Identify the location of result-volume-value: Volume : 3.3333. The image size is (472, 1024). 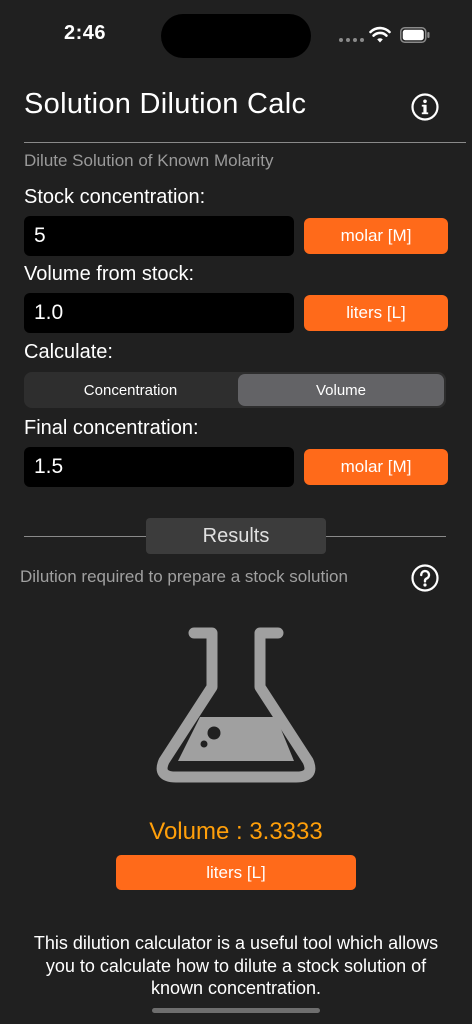
(236, 831).